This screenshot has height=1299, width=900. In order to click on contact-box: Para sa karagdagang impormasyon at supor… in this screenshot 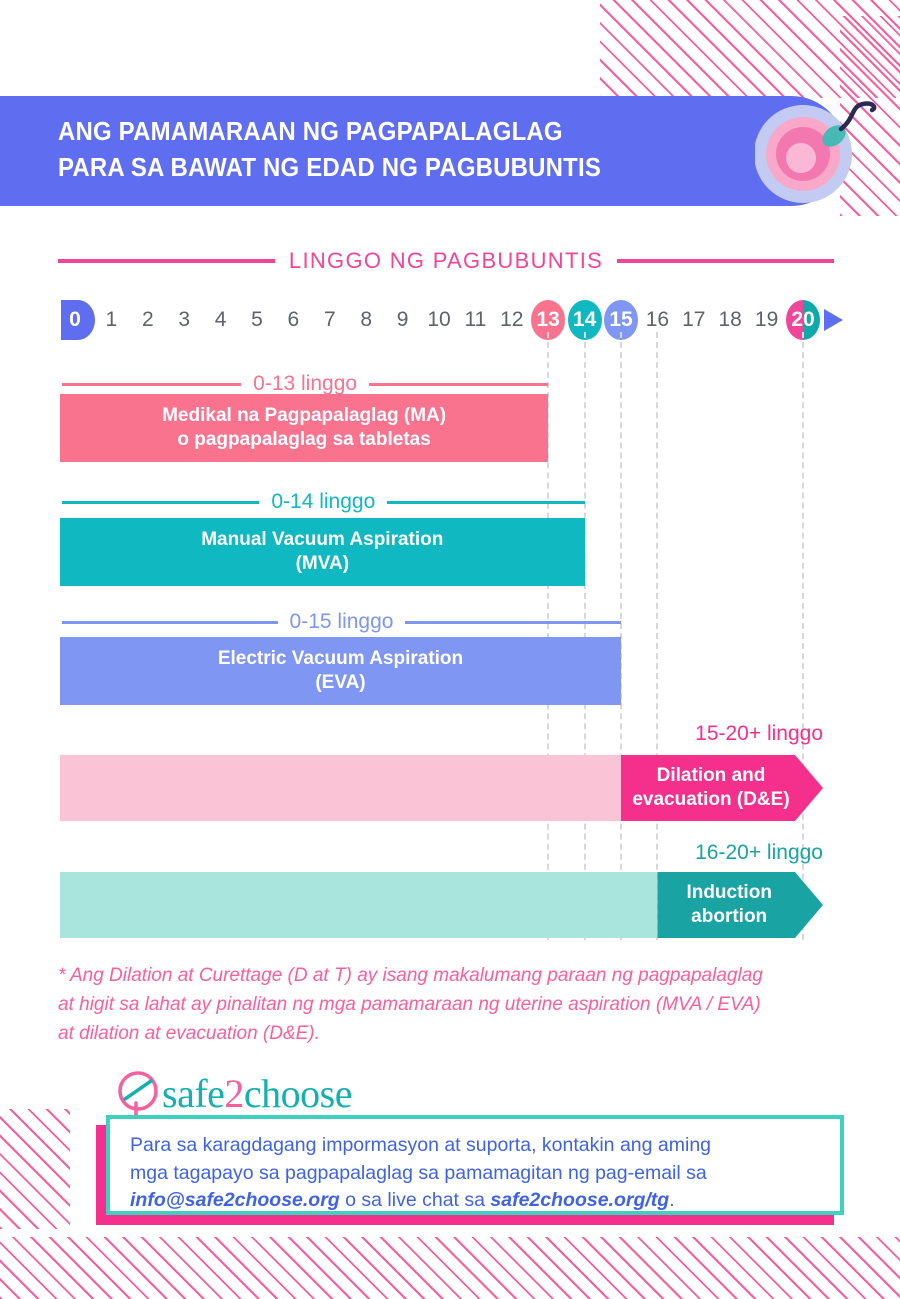, I will do `click(475, 1165)`.